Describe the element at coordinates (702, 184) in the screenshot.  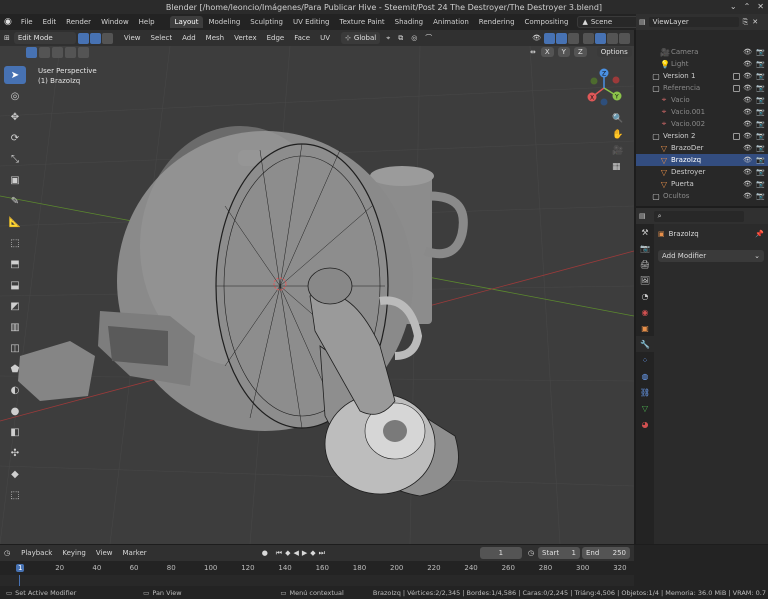
I see `outliner-item: ▽ Puerta 👁 📷` at that location.